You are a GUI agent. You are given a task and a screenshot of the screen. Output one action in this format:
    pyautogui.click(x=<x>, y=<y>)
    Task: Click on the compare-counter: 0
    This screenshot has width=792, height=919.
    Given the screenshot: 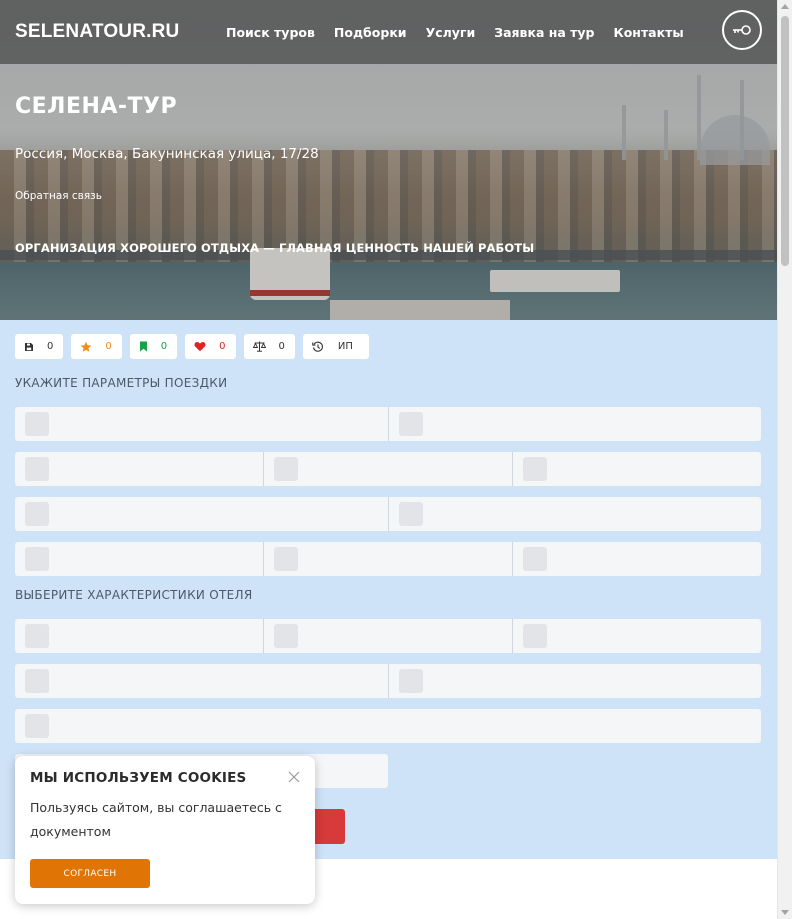 What is the action you would take?
    pyautogui.click(x=269, y=346)
    